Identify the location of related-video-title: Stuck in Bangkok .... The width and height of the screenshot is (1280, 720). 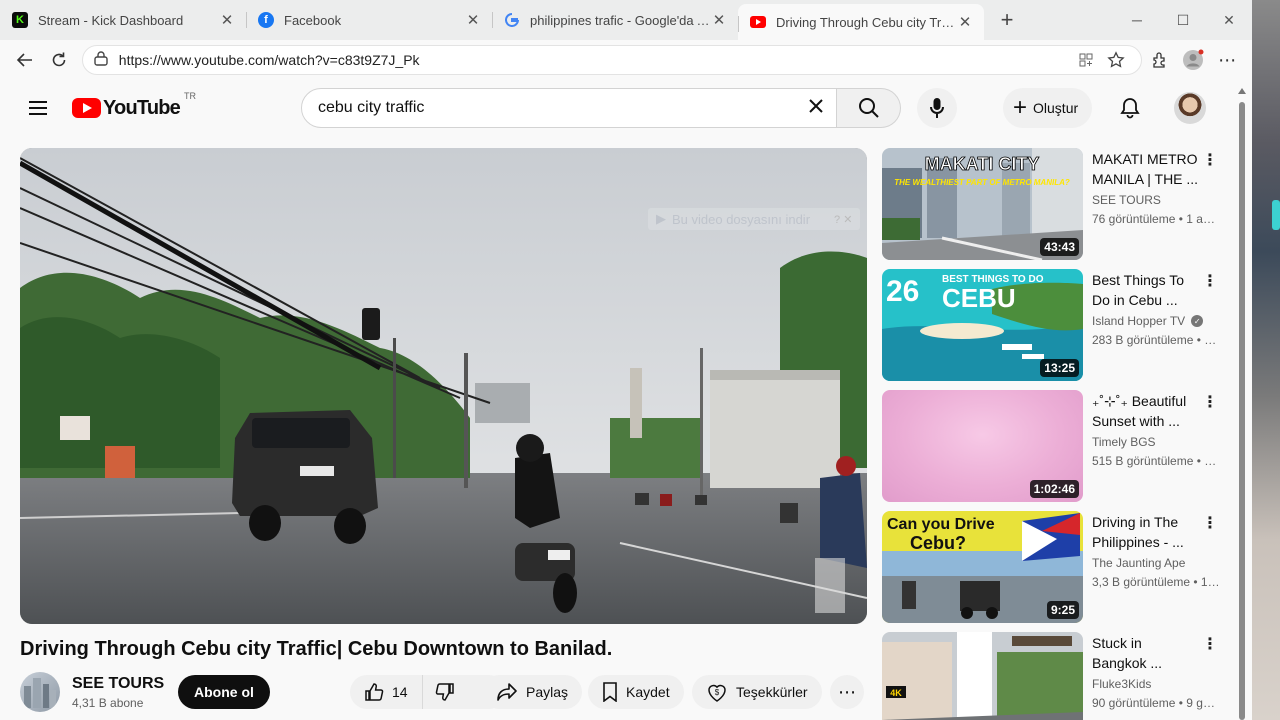
(1146, 653).